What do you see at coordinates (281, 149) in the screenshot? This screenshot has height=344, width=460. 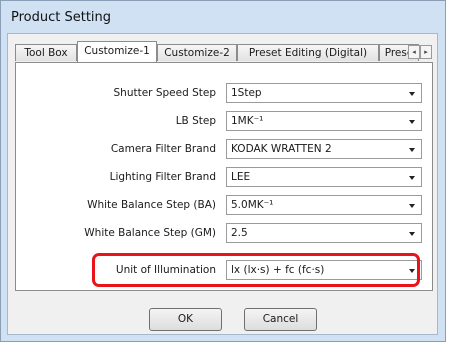 I see `select-value: KODAK WRATTEN 2` at bounding box center [281, 149].